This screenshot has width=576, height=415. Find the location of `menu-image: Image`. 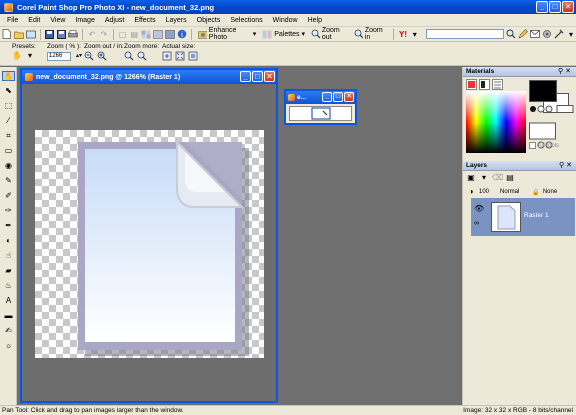

menu-image: Image is located at coordinates (84, 20).